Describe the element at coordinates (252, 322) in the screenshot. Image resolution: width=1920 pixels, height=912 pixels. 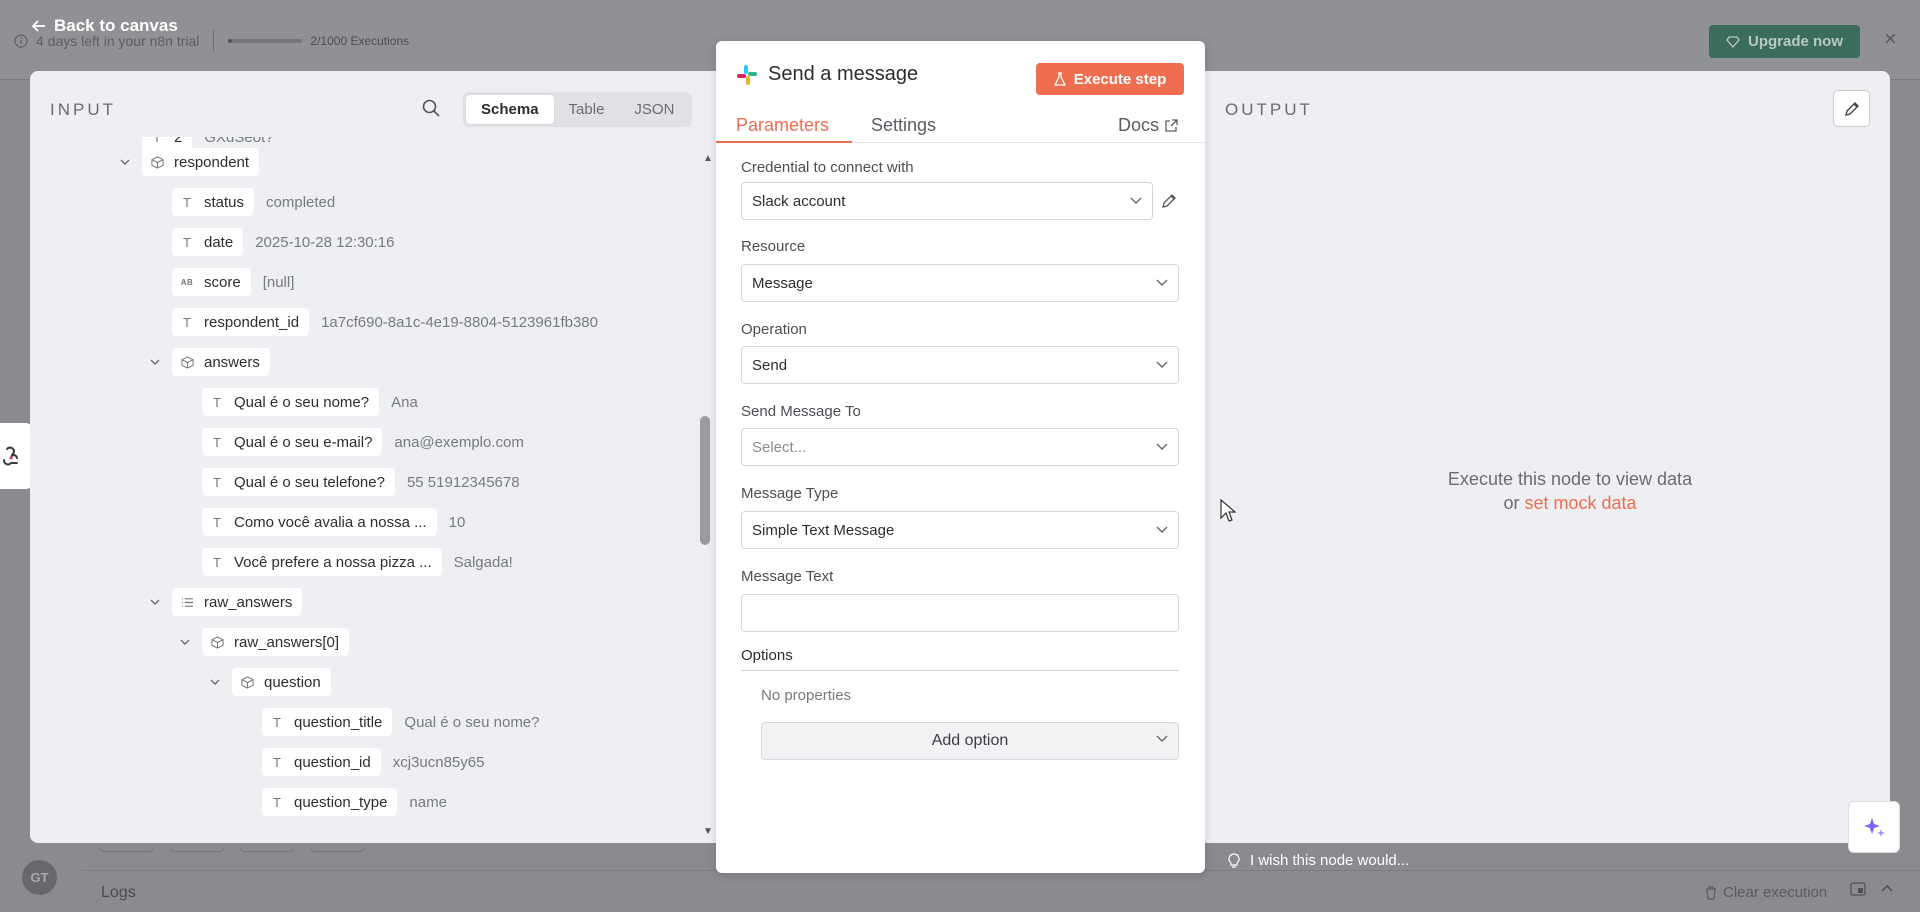
I see `schema-key-label: respondent_id` at that location.